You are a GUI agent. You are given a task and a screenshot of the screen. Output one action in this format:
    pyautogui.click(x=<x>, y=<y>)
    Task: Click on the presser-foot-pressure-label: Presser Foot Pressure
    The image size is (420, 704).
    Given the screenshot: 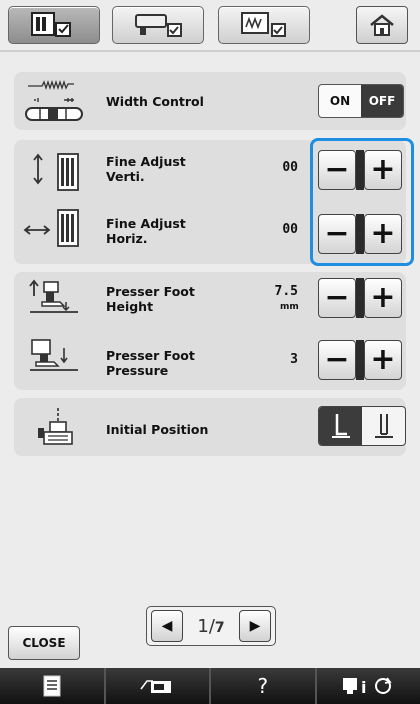 What is the action you would take?
    pyautogui.click(x=150, y=363)
    